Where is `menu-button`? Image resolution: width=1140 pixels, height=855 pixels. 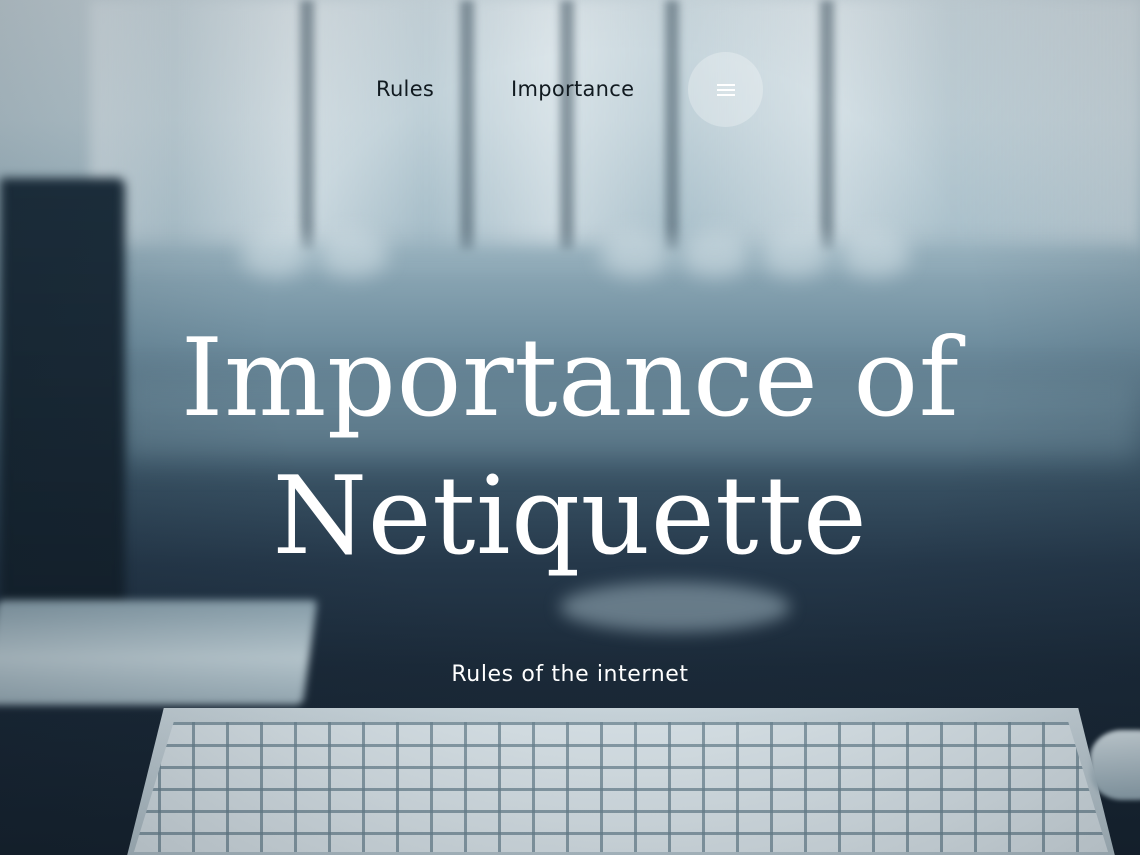
menu-button is located at coordinates (725, 89).